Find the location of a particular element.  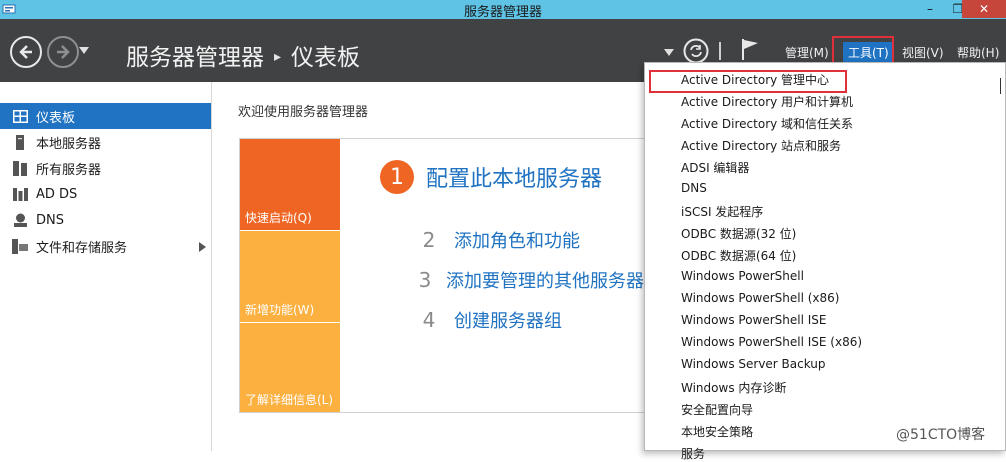

menu-item-ad-domains-trusts: Active Directory 域和信任关系 is located at coordinates (767, 123).